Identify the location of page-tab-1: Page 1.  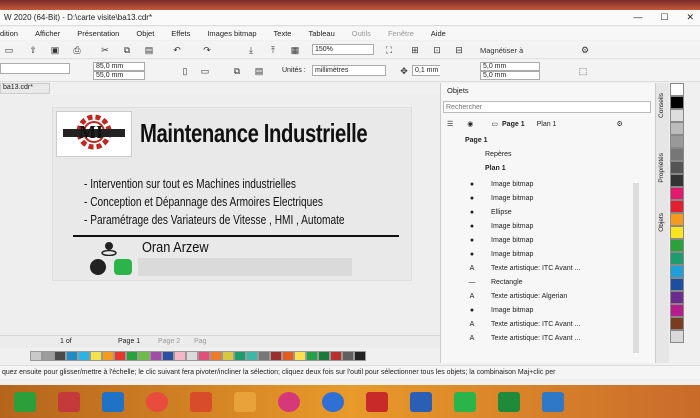
(129, 341).